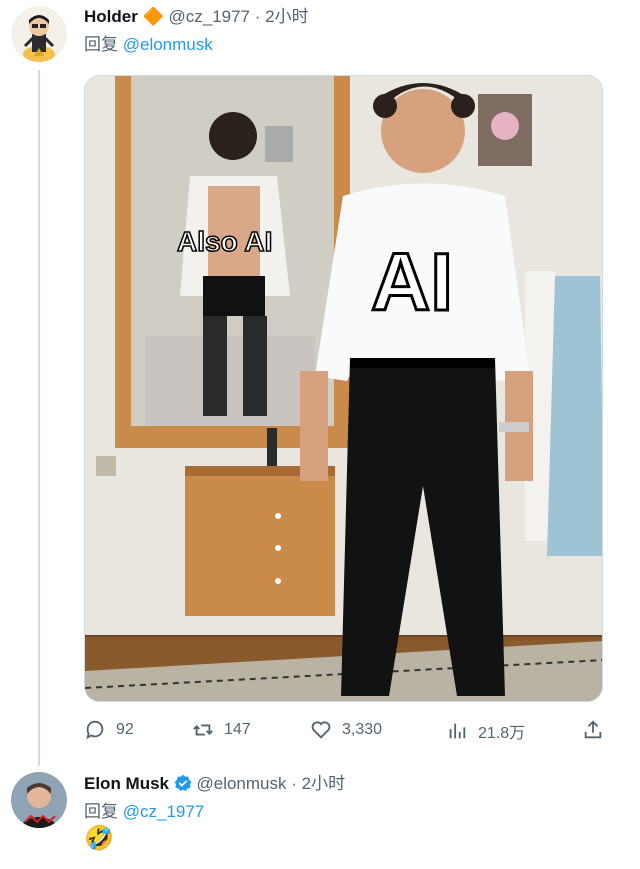 Image resolution: width=640 pixels, height=869 pixels. Describe the element at coordinates (321, 730) in the screenshot. I see `heart-icon` at that location.